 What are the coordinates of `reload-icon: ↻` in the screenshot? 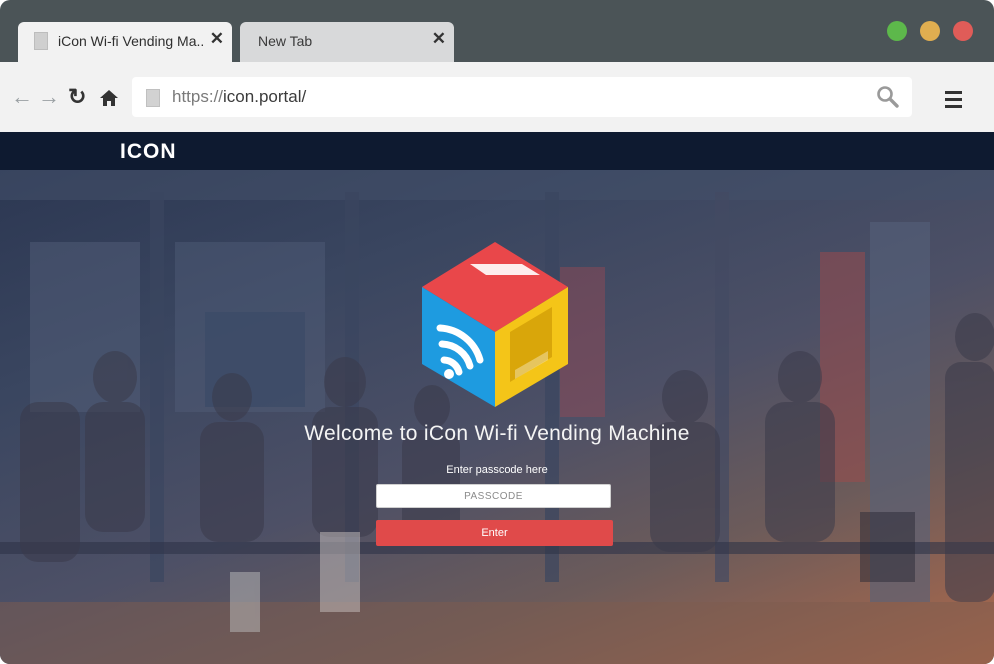 It's located at (77, 97).